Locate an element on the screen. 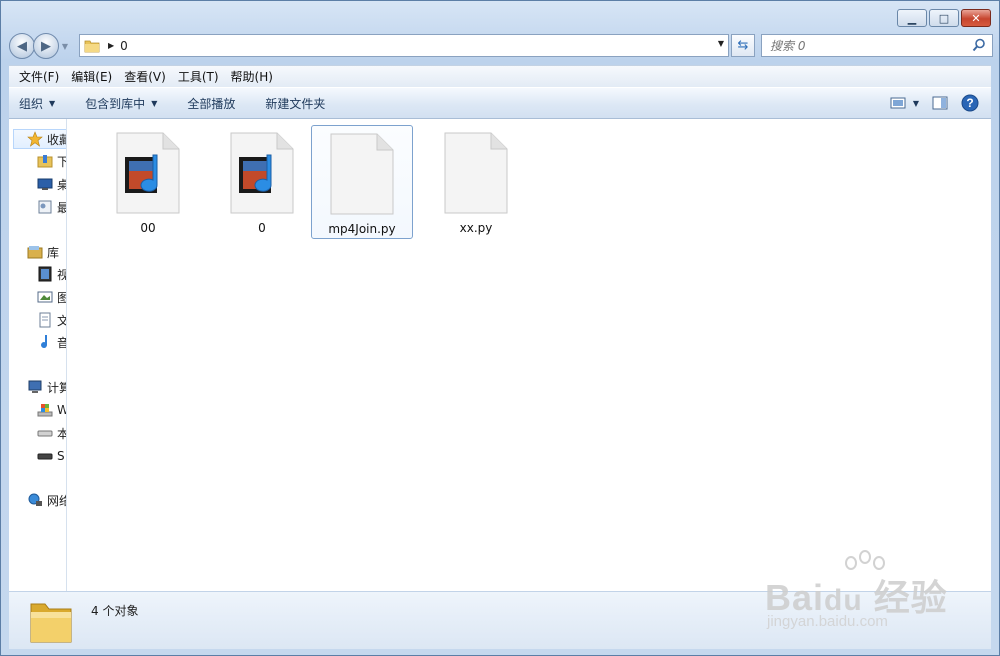  refresh-icon: ⇆ is located at coordinates (743, 45).